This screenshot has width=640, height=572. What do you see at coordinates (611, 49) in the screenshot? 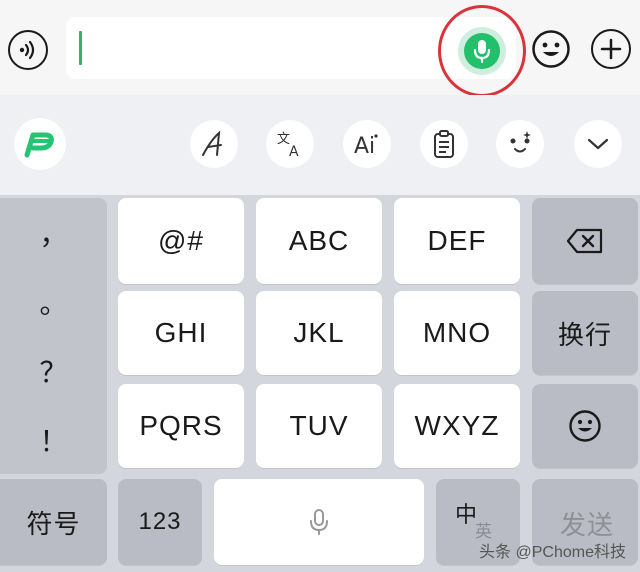
I see `plus-icon` at bounding box center [611, 49].